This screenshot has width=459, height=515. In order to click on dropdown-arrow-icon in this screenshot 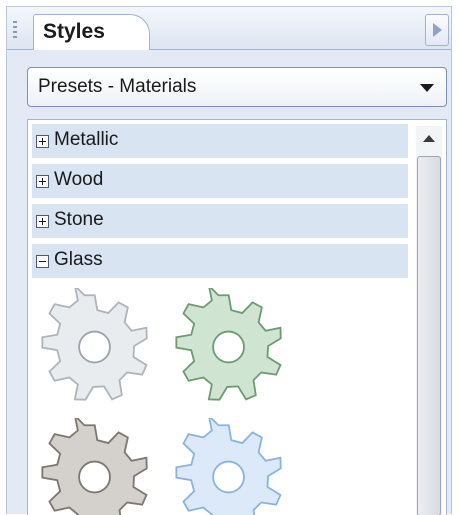, I will do `click(427, 88)`.